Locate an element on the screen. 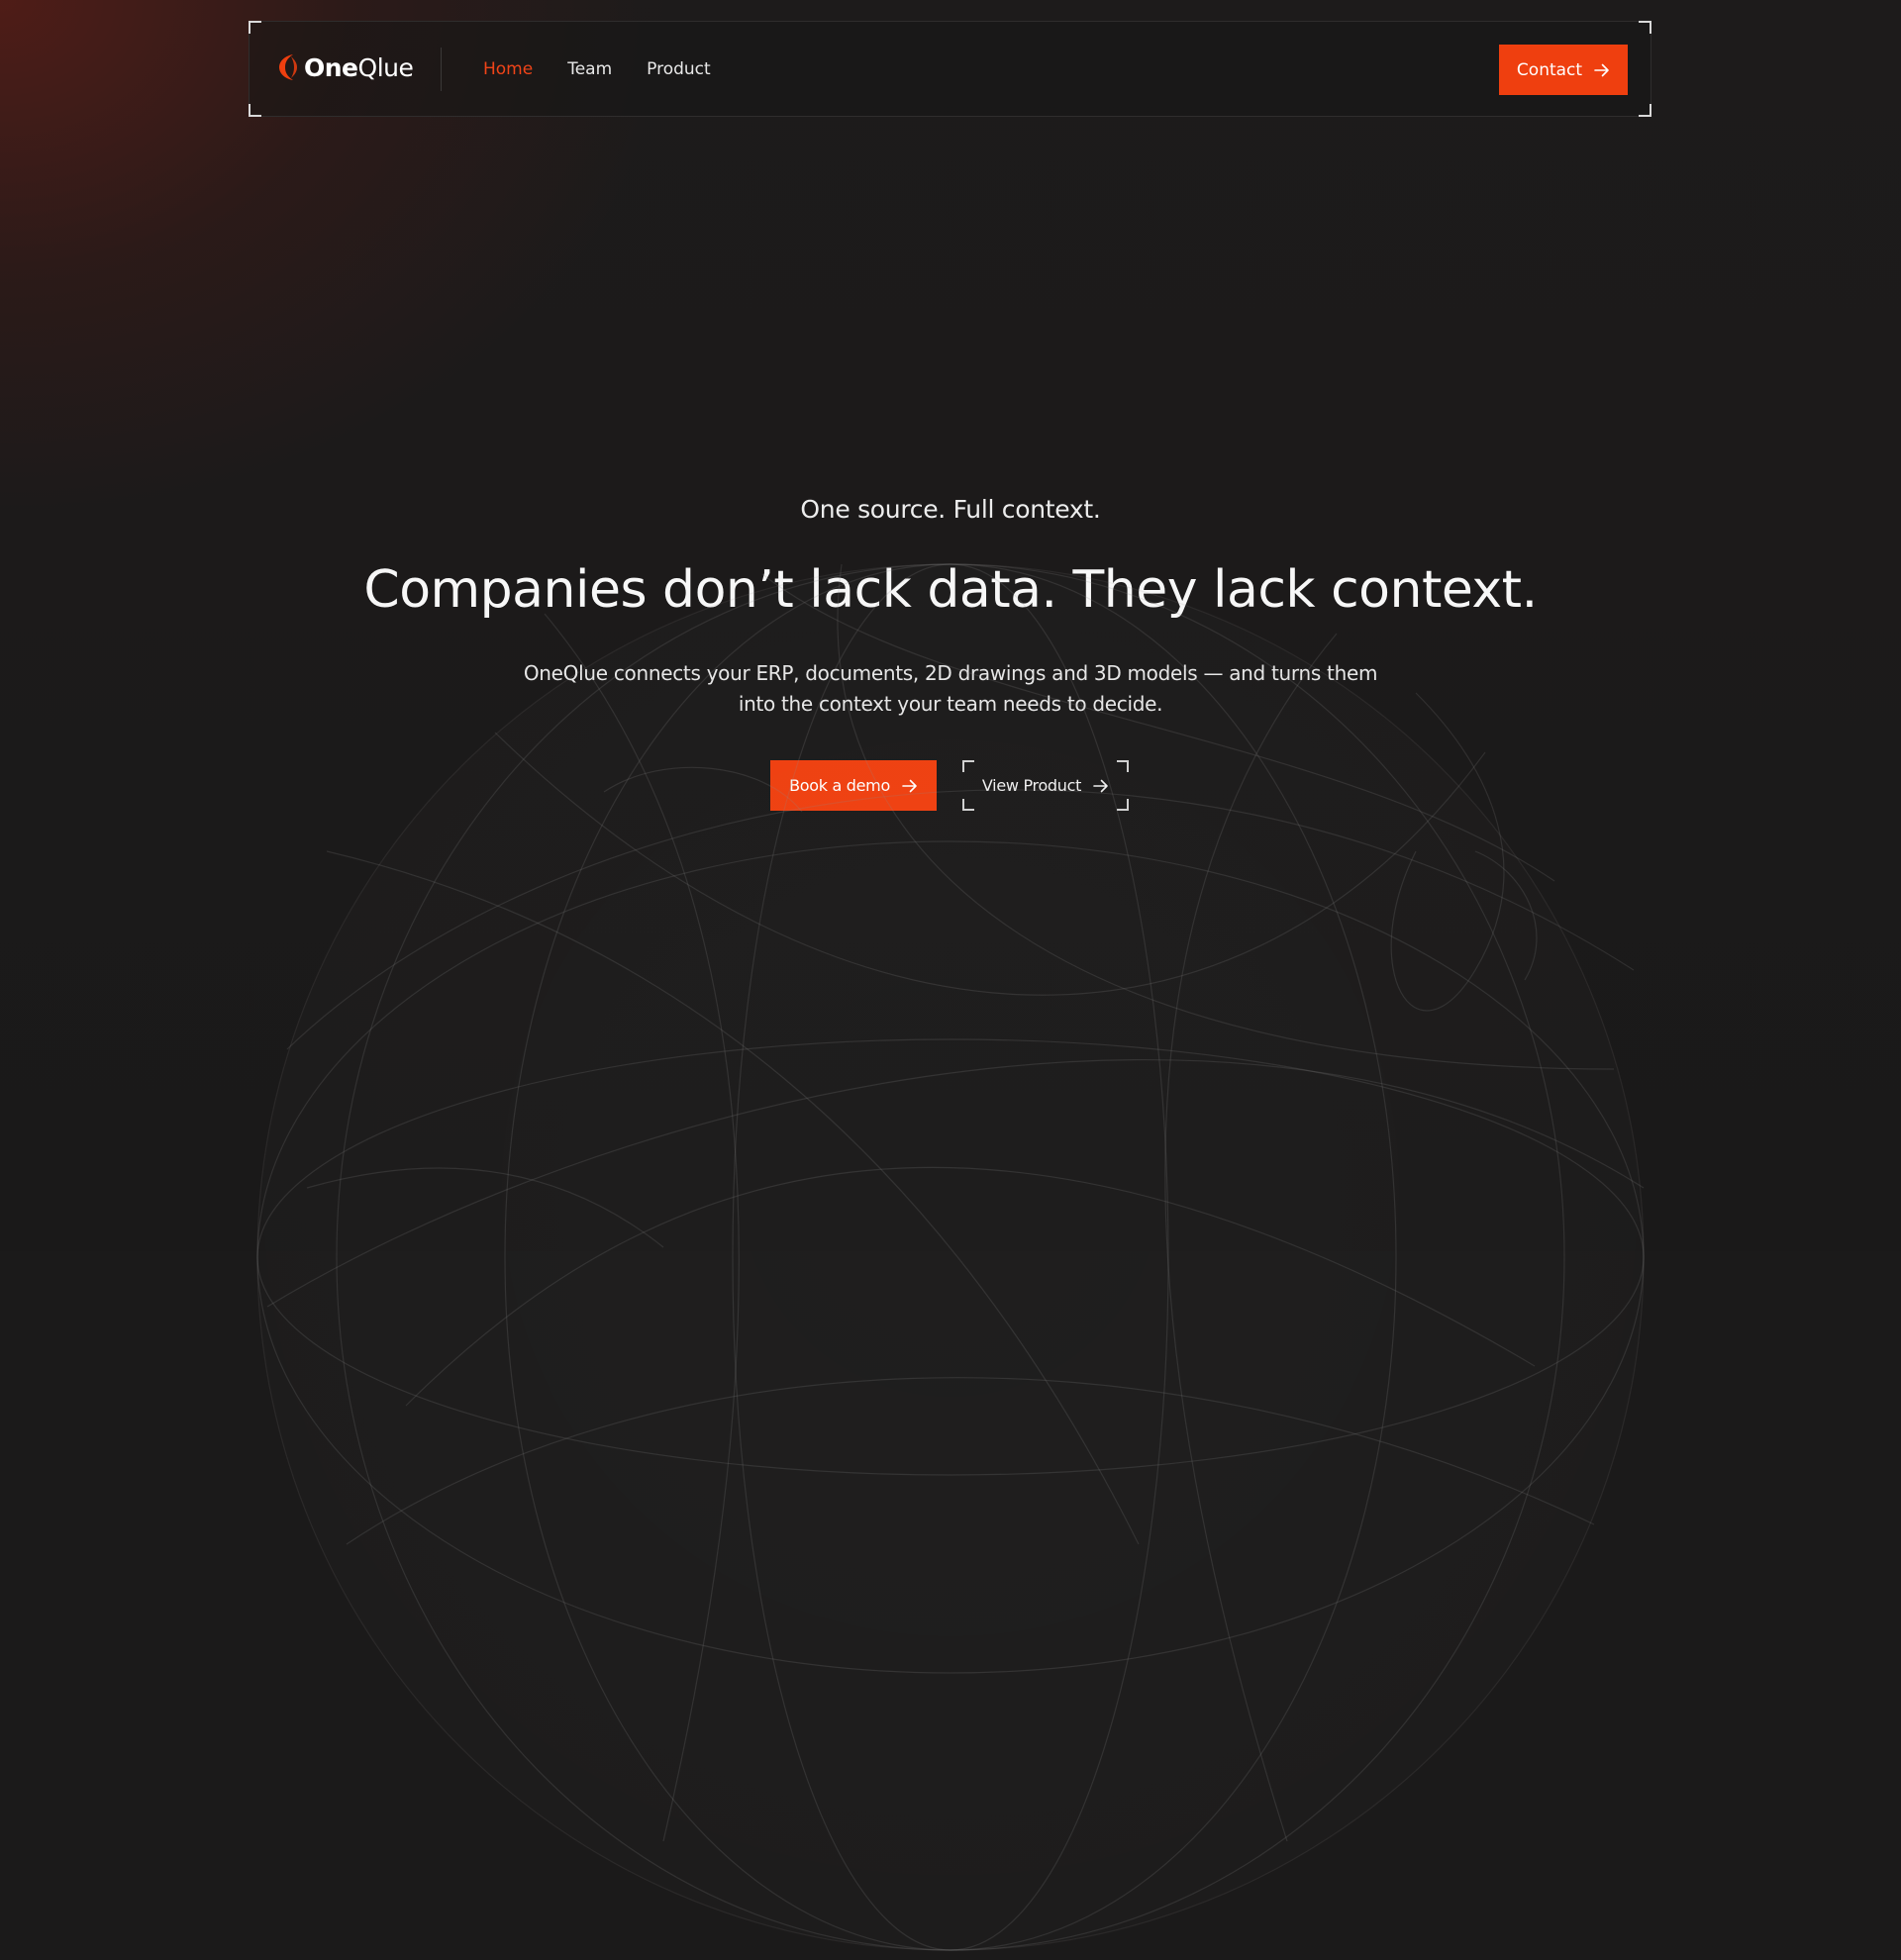  hero-eyebrow: One source. Full context. is located at coordinates (950, 509).